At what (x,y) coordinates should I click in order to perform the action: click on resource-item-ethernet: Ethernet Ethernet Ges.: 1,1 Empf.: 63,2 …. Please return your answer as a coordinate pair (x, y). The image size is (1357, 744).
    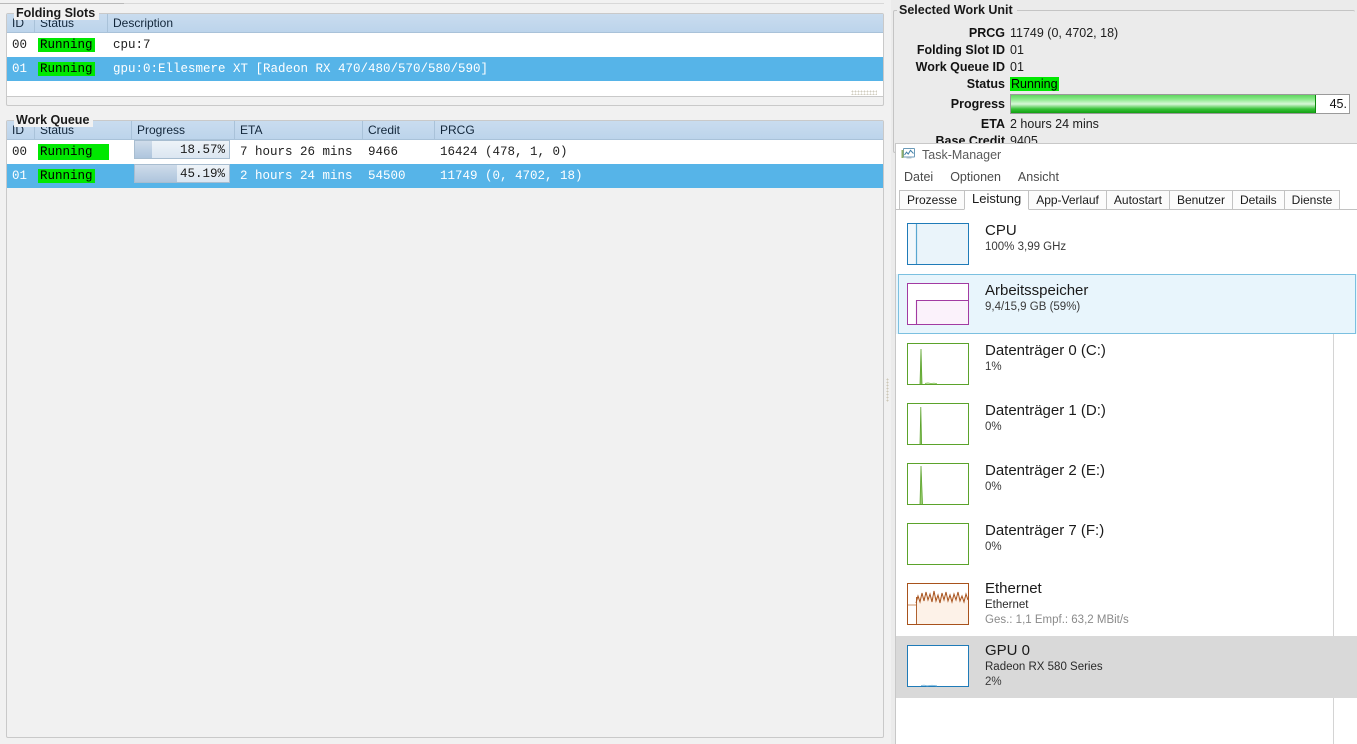
    Looking at the image, I should click on (1126, 605).